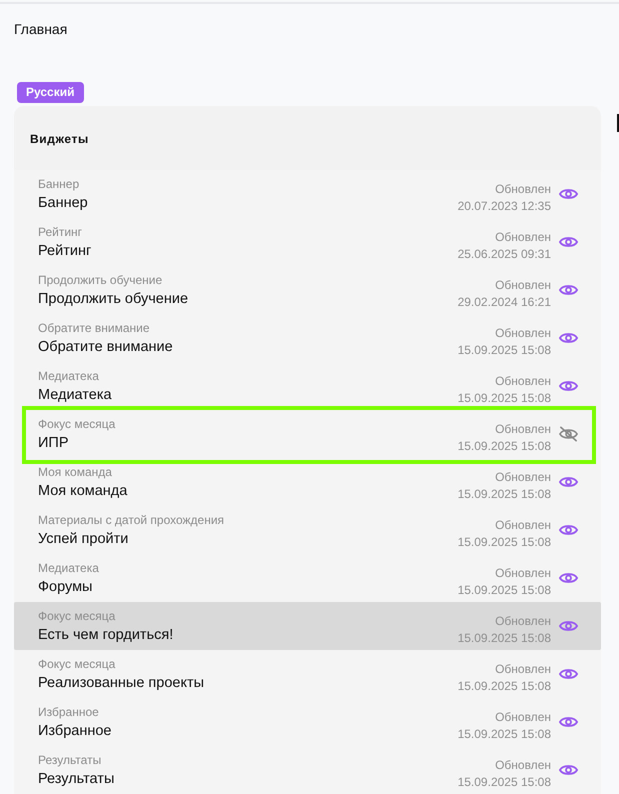  Describe the element at coordinates (504, 302) in the screenshot. I see `updated-date: 29.02.2024 16:21` at that location.